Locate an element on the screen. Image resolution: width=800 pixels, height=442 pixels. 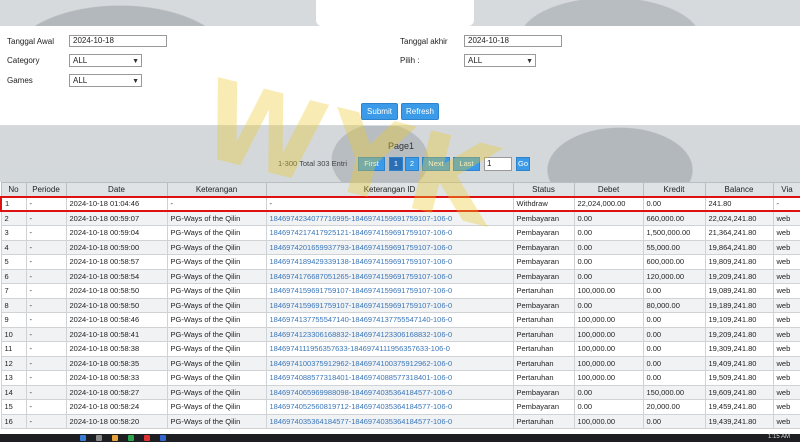
submit-button: Submit is located at coordinates (379, 111).